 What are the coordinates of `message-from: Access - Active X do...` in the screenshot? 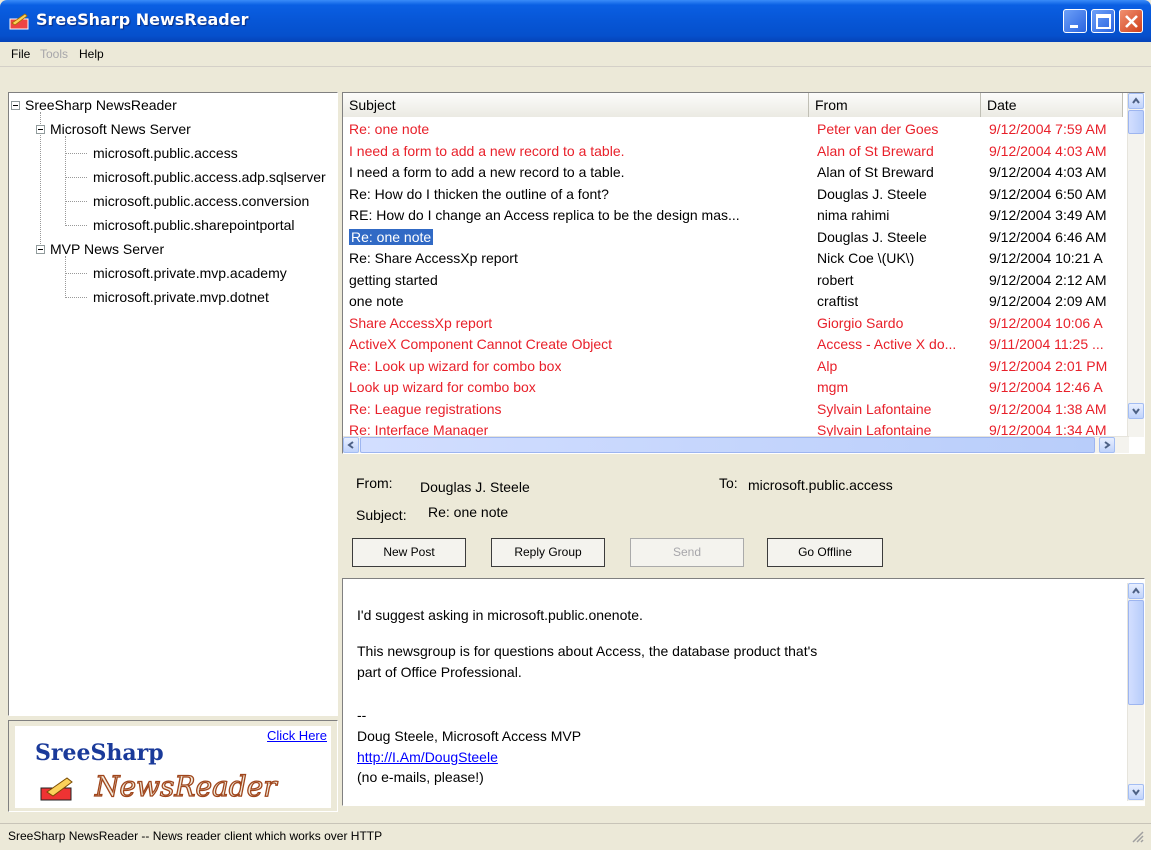 It's located at (887, 344).